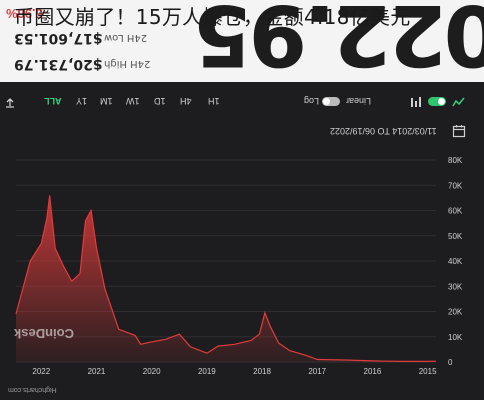 This screenshot has height=400, width=484. What do you see at coordinates (459, 102) in the screenshot?
I see `line-chart-icon` at bounding box center [459, 102].